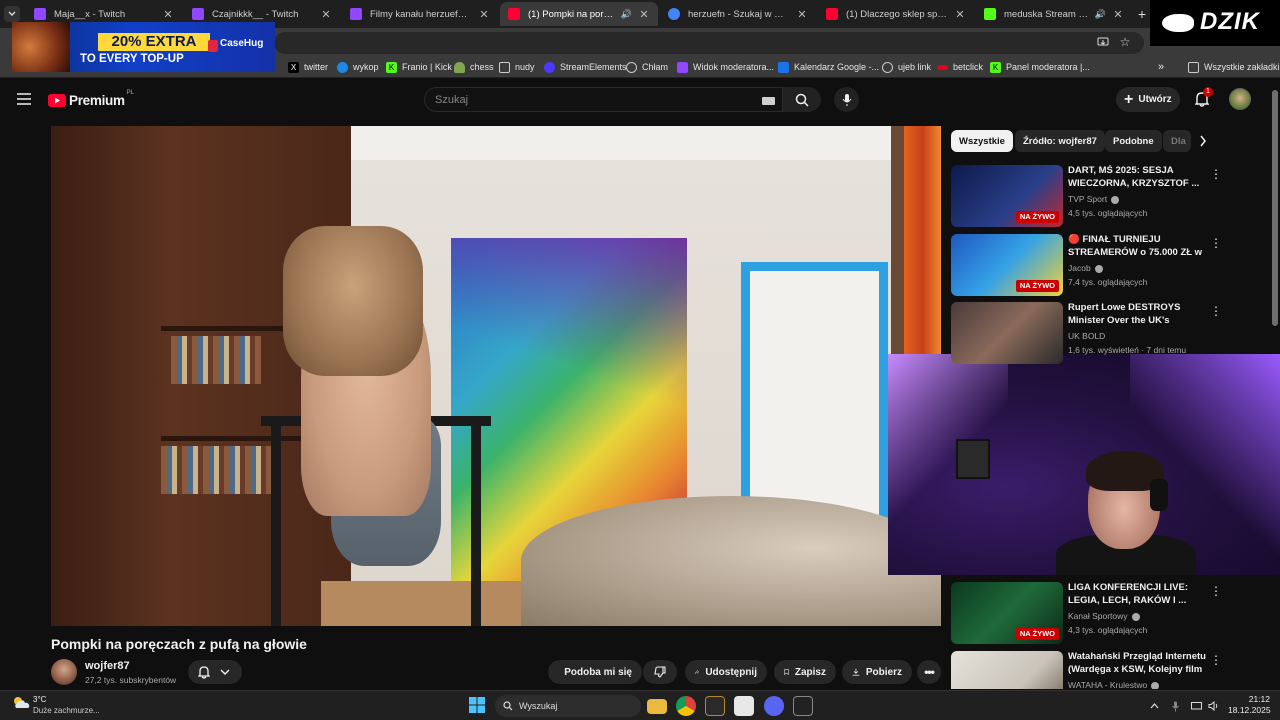 The width and height of the screenshot is (1280, 720). I want to click on browser-tab: Filmy kanału herzuefn - Twitch ✕, so click(420, 14).